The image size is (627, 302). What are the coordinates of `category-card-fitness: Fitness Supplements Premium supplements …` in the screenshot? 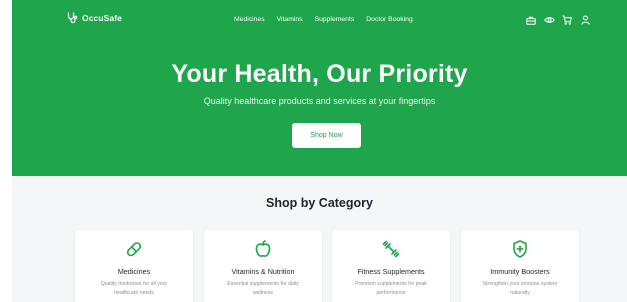 It's located at (391, 266).